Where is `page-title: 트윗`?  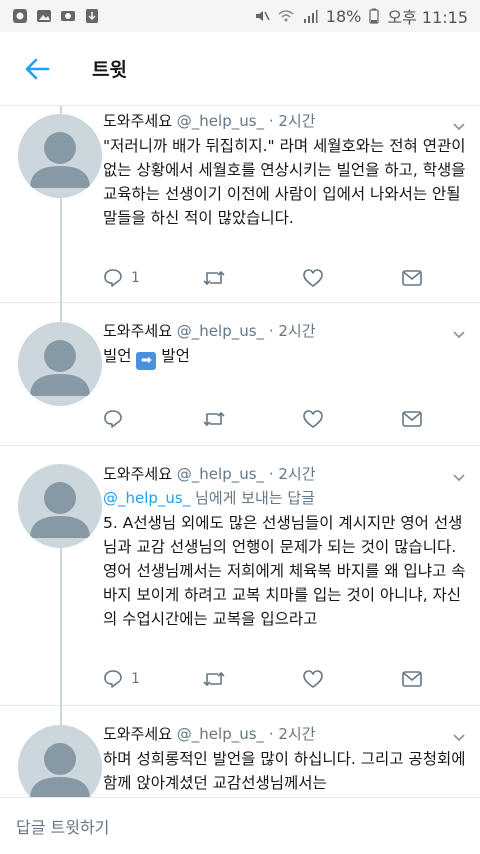
page-title: 트윗 is located at coordinates (109, 70).